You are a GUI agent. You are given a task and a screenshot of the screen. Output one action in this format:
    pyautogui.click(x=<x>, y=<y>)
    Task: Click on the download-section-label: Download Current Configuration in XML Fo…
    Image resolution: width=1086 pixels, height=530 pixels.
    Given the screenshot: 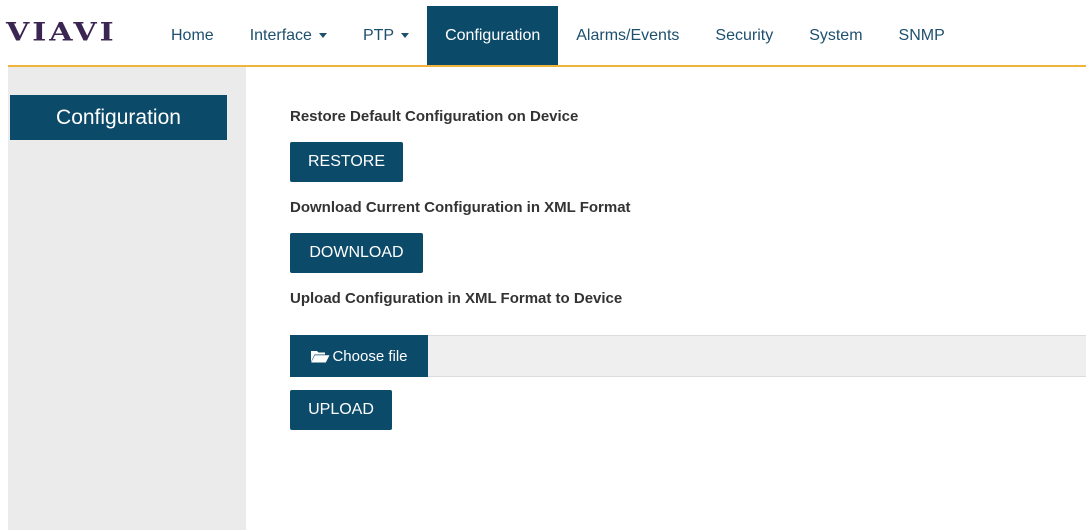 What is the action you would take?
    pyautogui.click(x=460, y=207)
    